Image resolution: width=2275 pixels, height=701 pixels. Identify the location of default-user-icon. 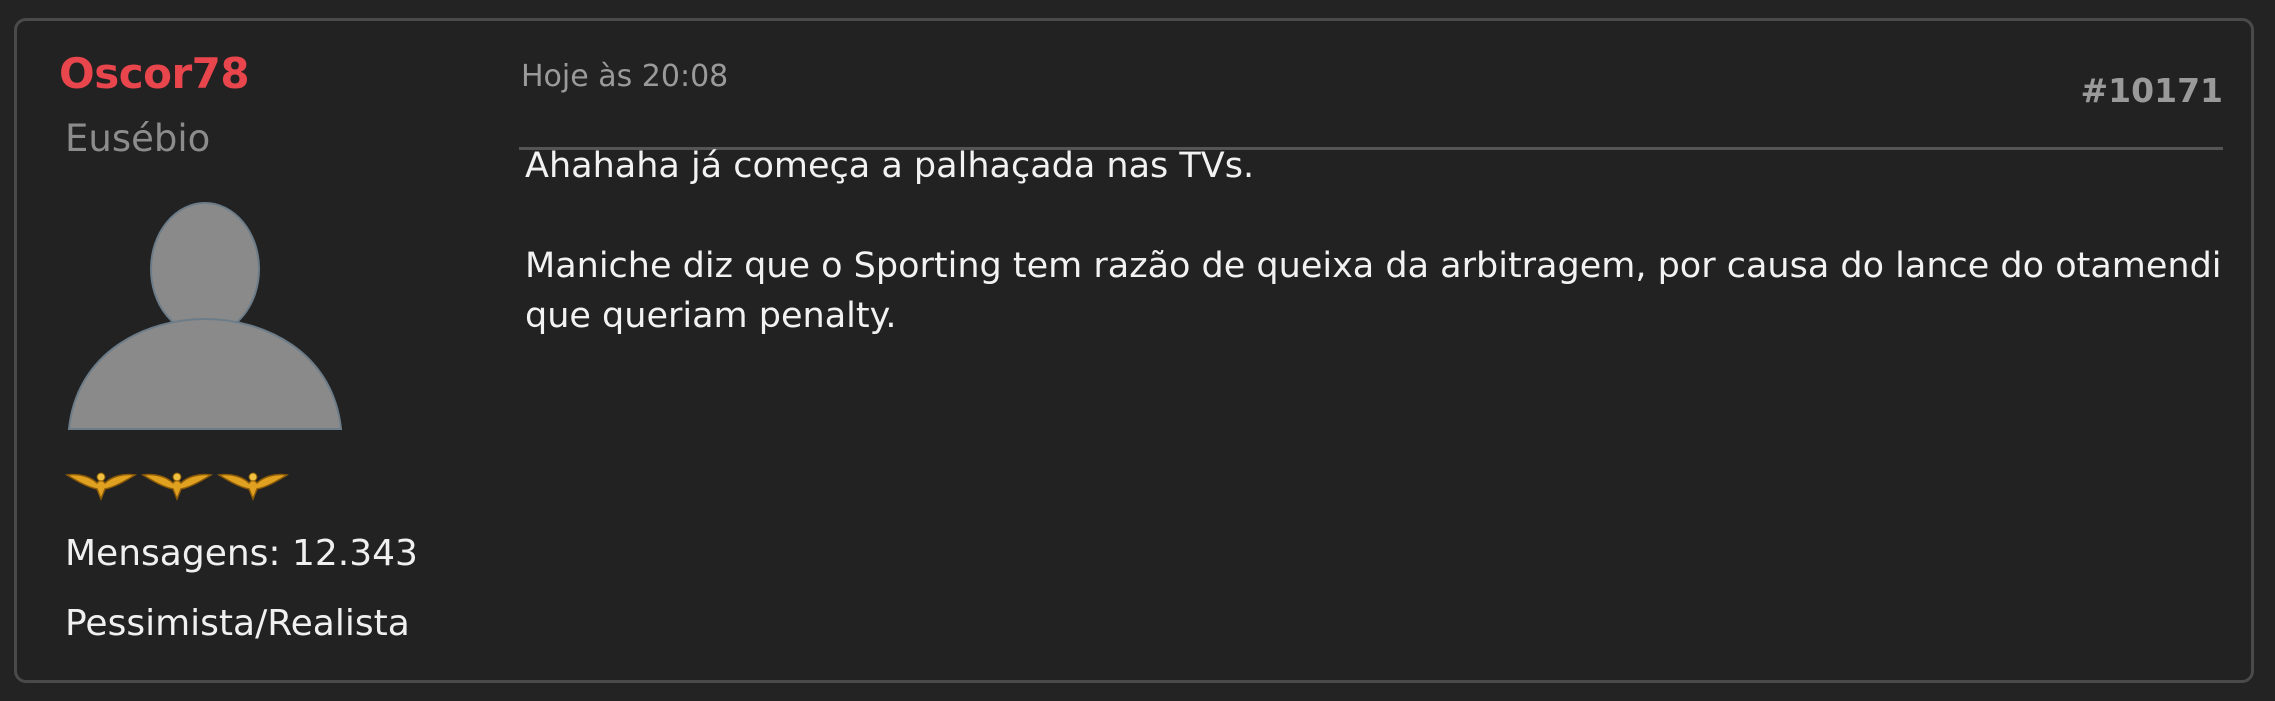
(205, 326).